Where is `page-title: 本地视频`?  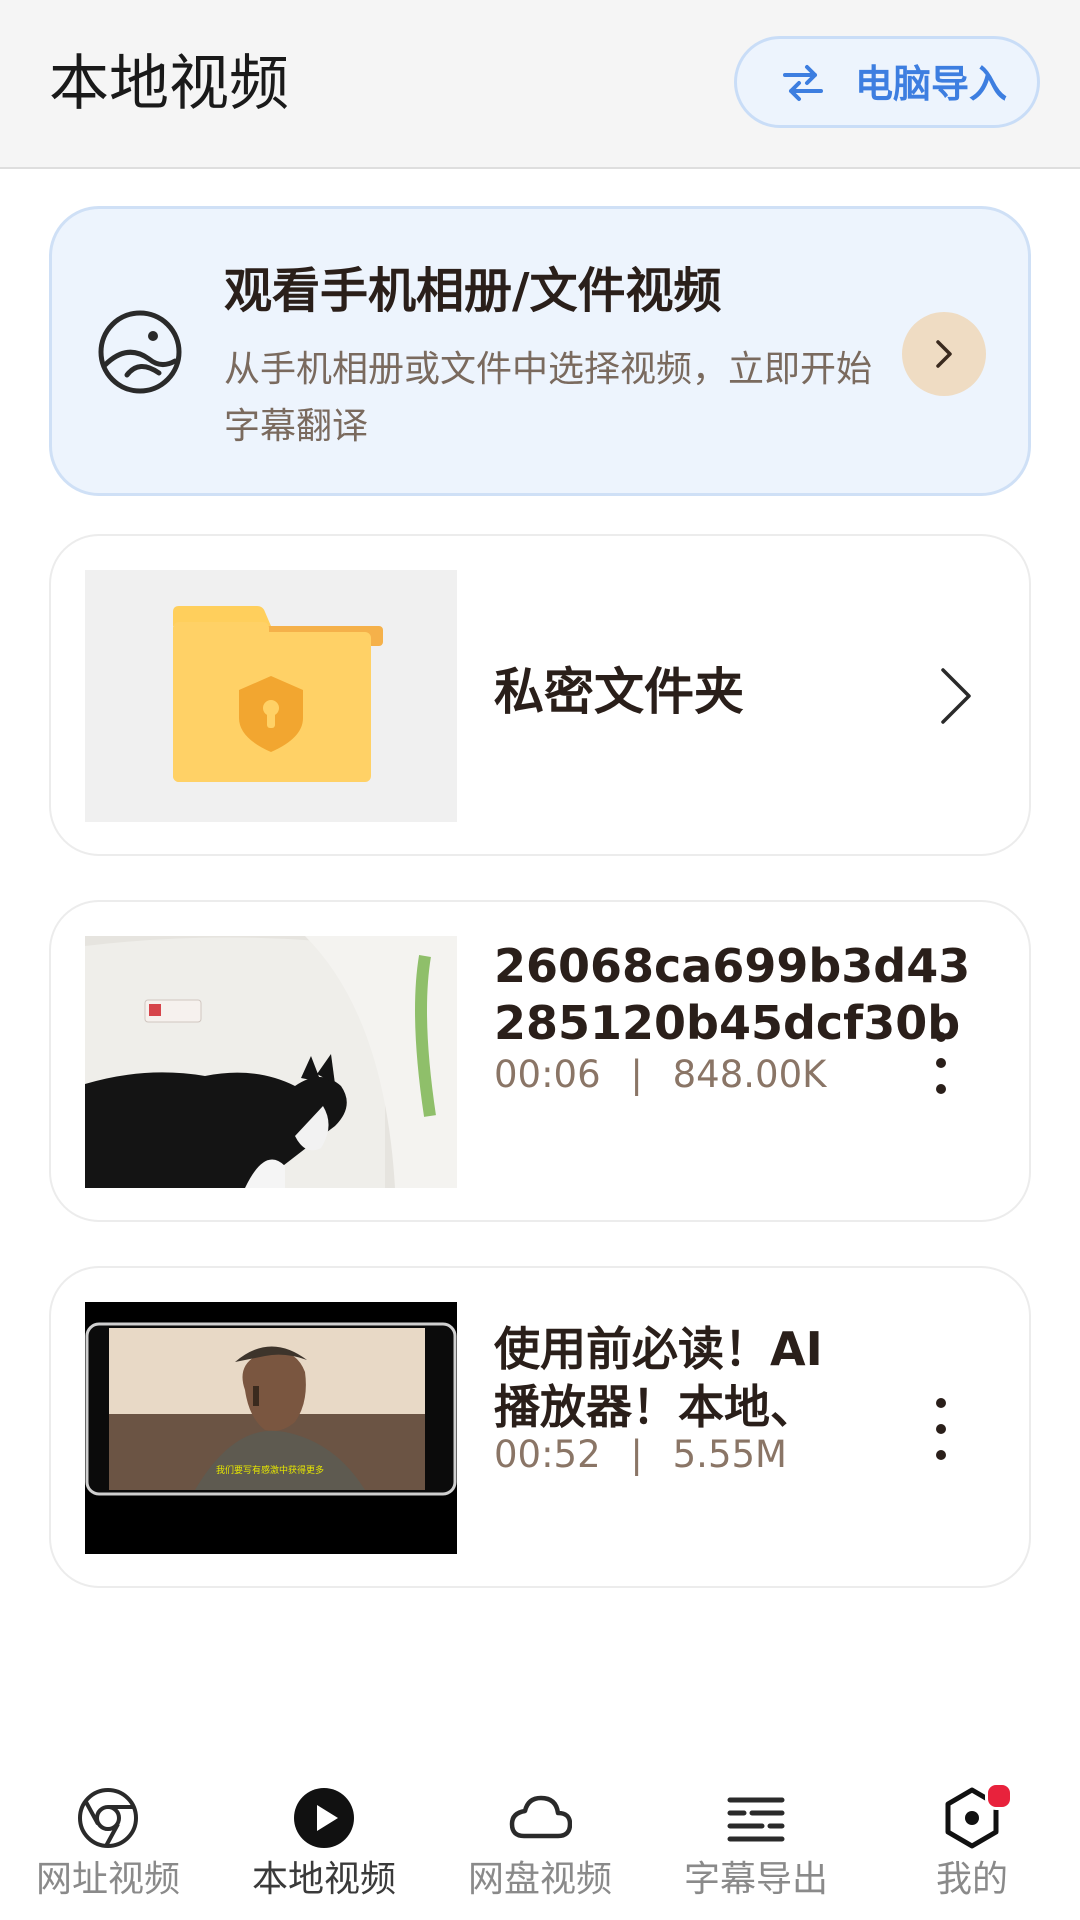 page-title: 本地视频 is located at coordinates (169, 84).